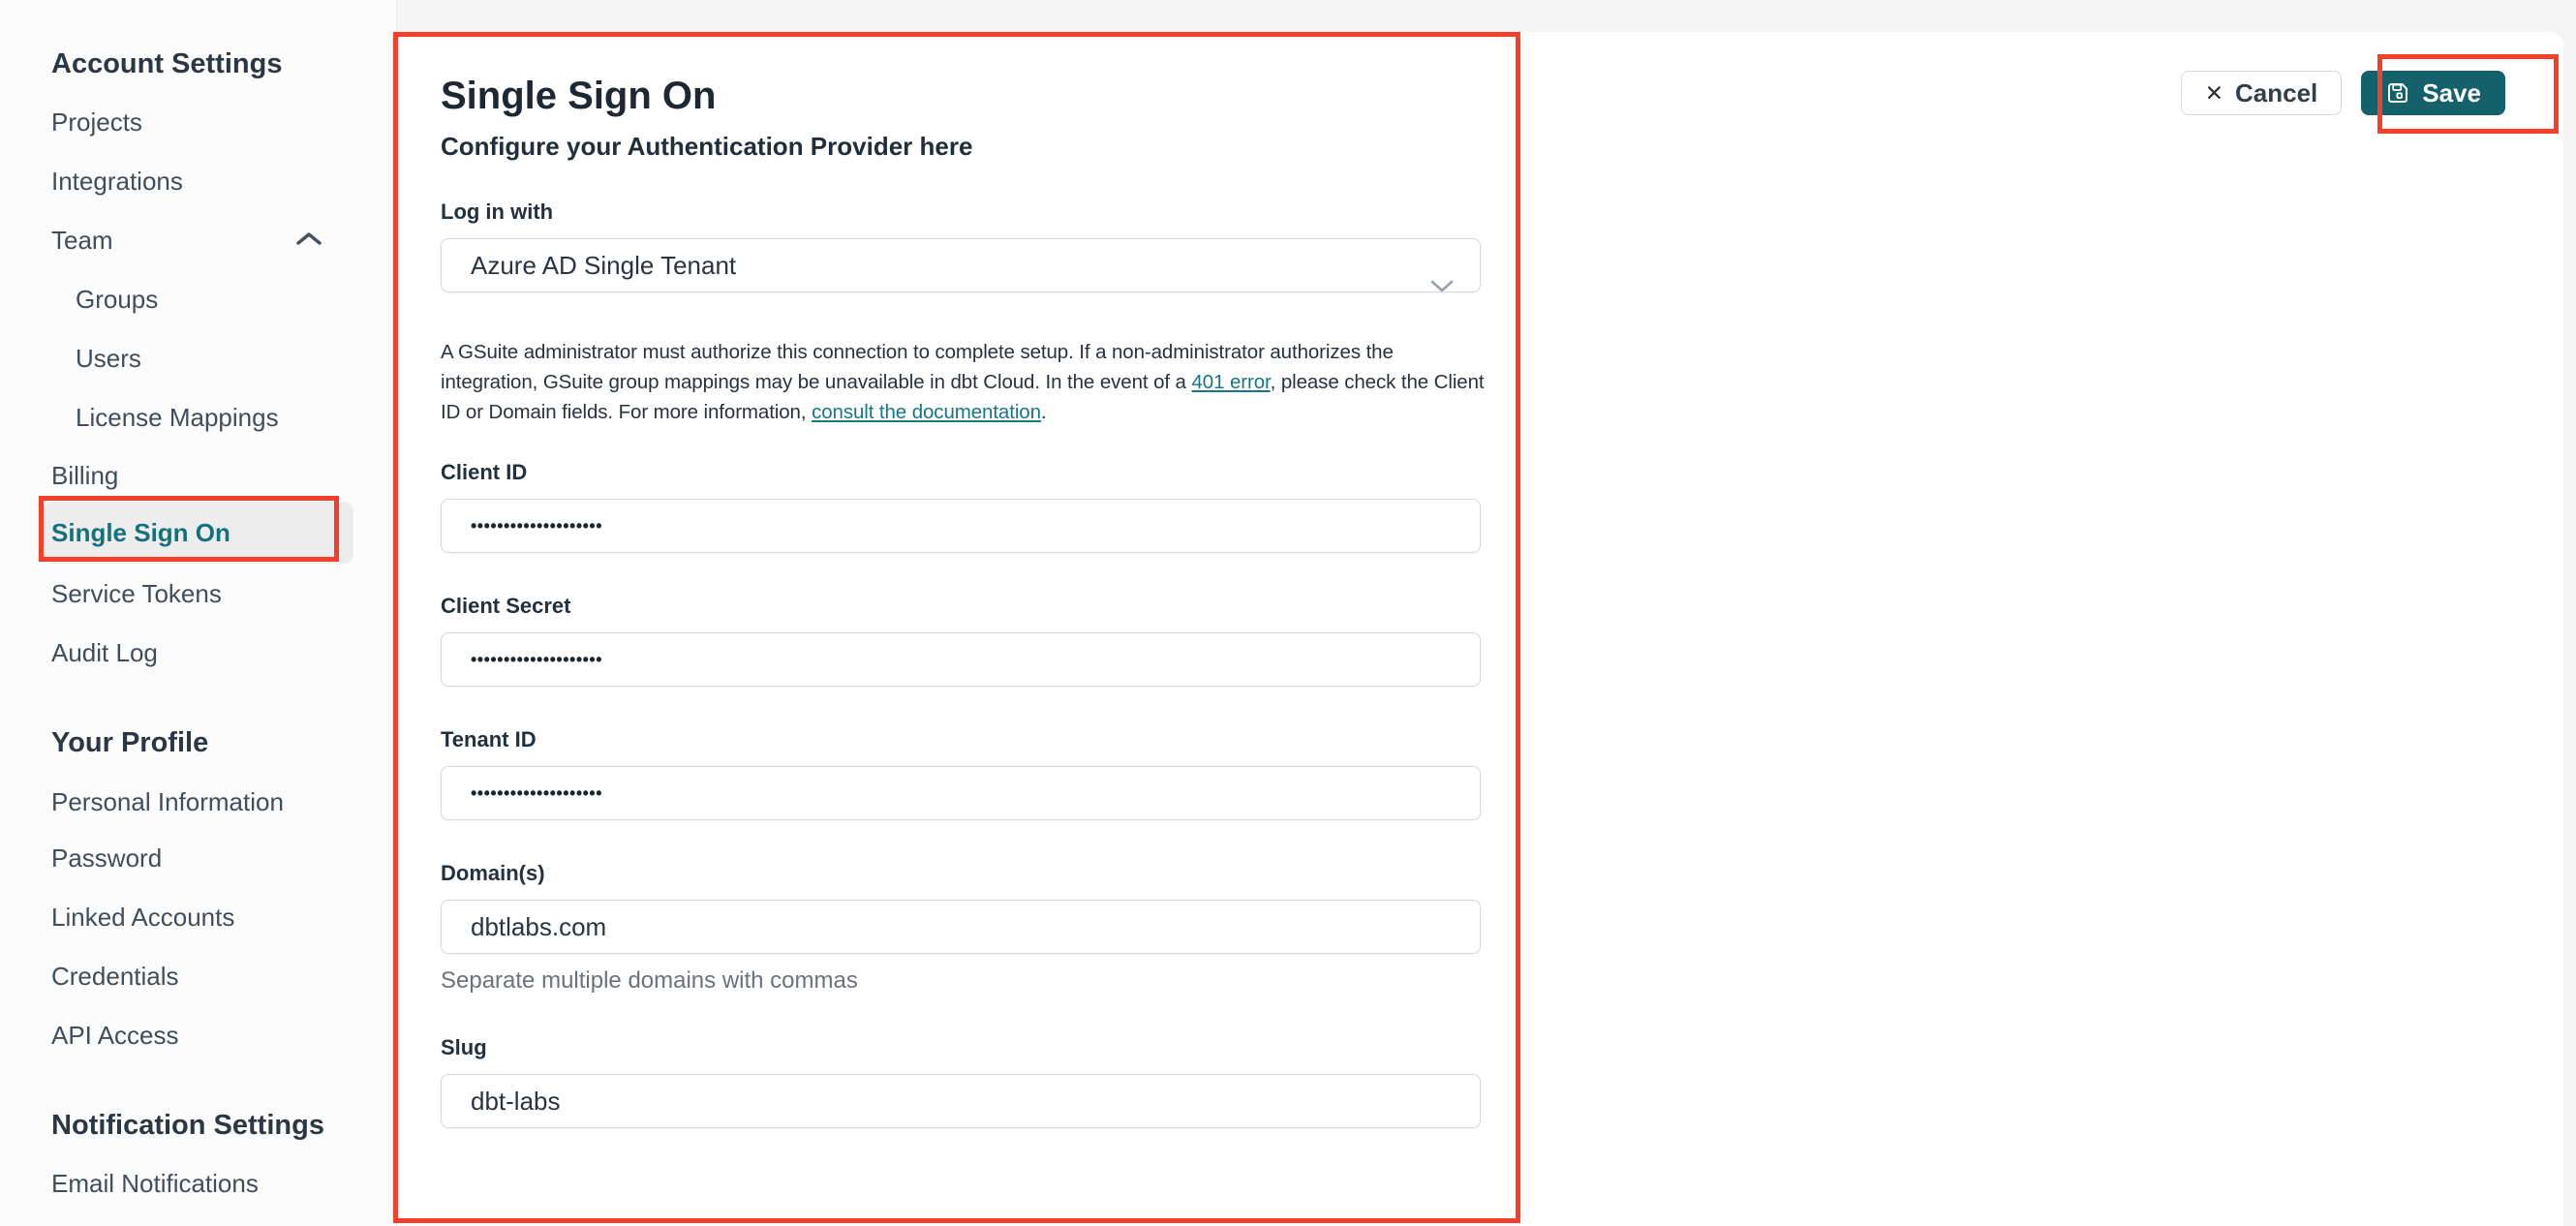 The height and width of the screenshot is (1226, 2576). I want to click on sidebar-item-audit-log: Audit Log, so click(104, 652).